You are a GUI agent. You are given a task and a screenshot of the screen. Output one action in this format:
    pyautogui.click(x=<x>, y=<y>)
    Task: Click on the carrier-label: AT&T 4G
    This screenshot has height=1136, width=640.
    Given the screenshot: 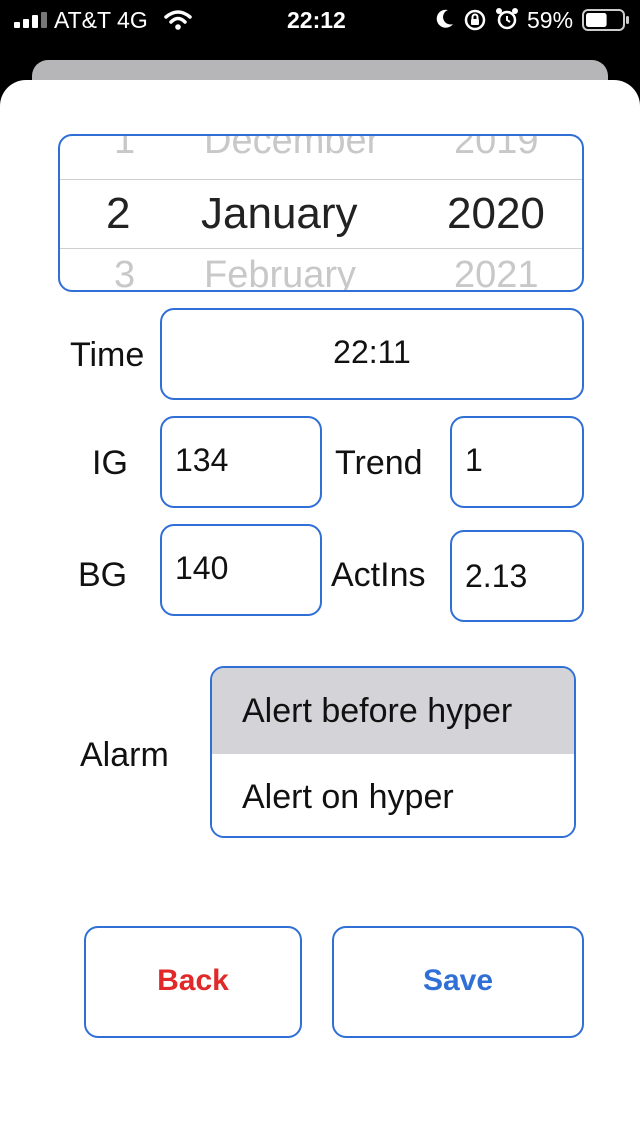 What is the action you would take?
    pyautogui.click(x=101, y=20)
    